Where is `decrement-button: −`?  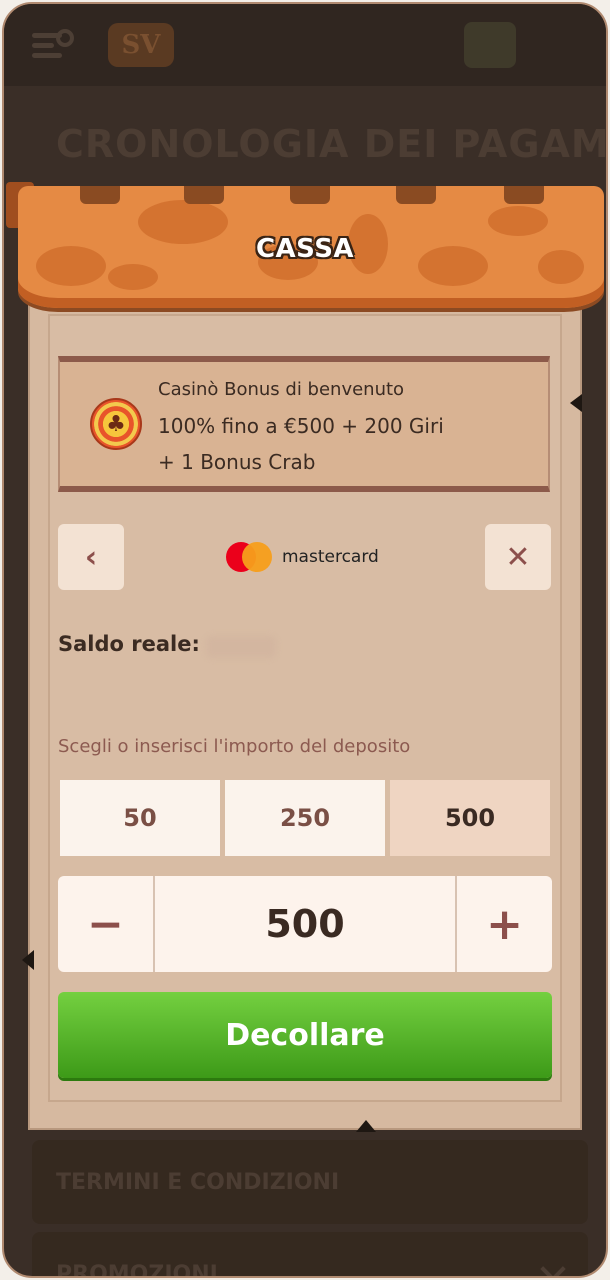
decrement-button: − is located at coordinates (106, 924).